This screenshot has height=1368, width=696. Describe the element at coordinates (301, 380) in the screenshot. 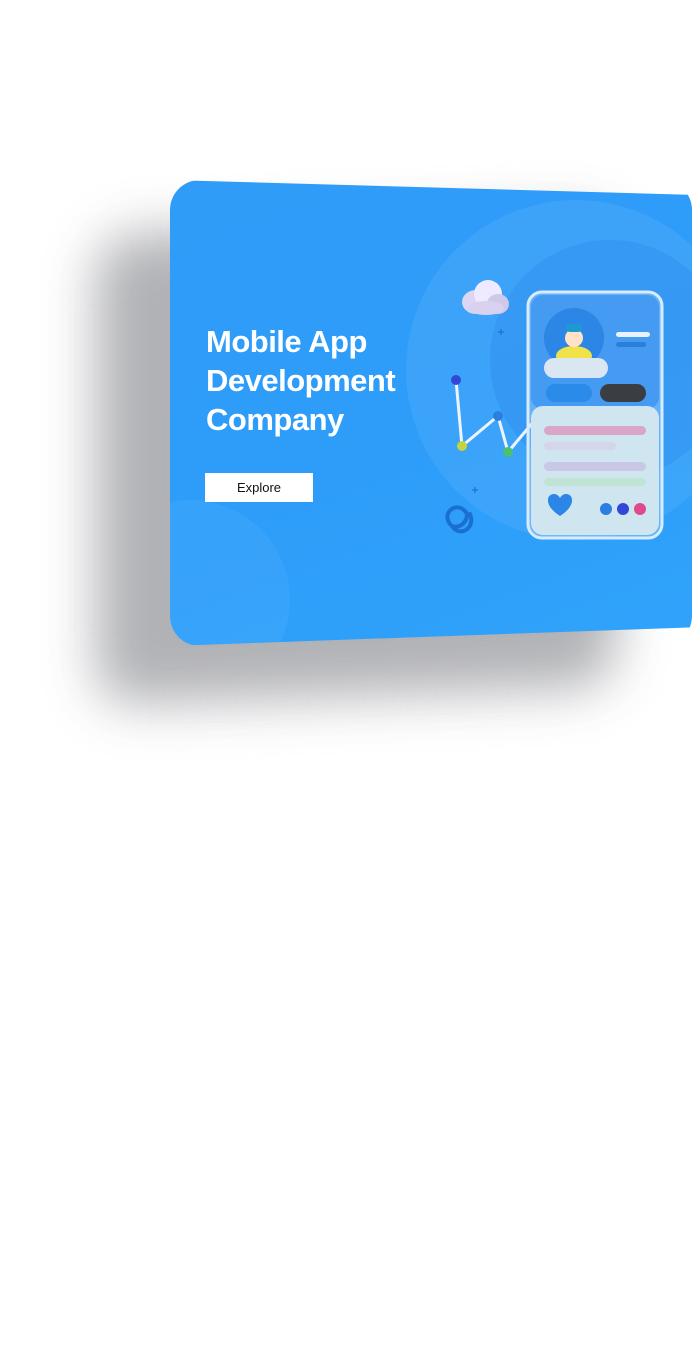

I see `headline-line: Development` at that location.